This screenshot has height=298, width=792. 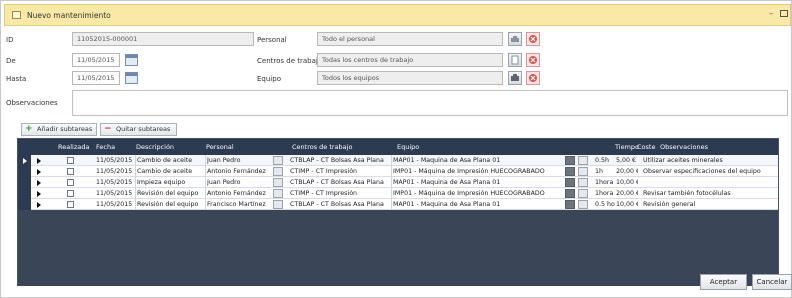 What do you see at coordinates (143, 129) in the screenshot?
I see `remove-subtasks-label: Quitar subtareas` at bounding box center [143, 129].